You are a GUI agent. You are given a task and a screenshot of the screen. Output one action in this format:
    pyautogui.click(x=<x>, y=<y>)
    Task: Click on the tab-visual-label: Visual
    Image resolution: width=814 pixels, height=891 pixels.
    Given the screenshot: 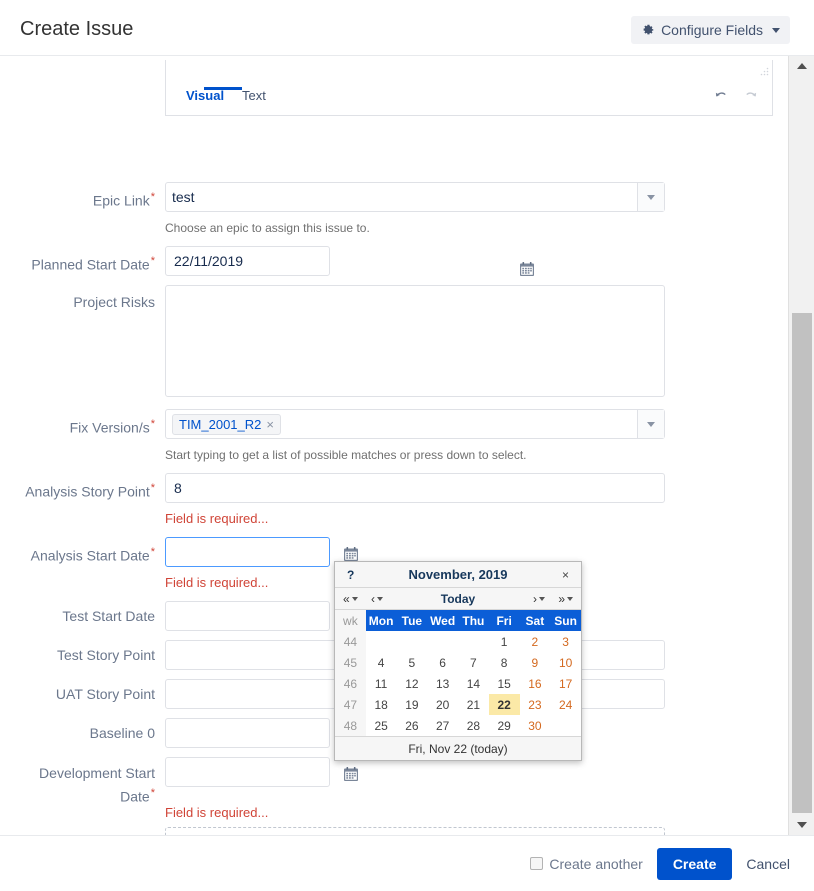 What is the action you would take?
    pyautogui.click(x=205, y=95)
    